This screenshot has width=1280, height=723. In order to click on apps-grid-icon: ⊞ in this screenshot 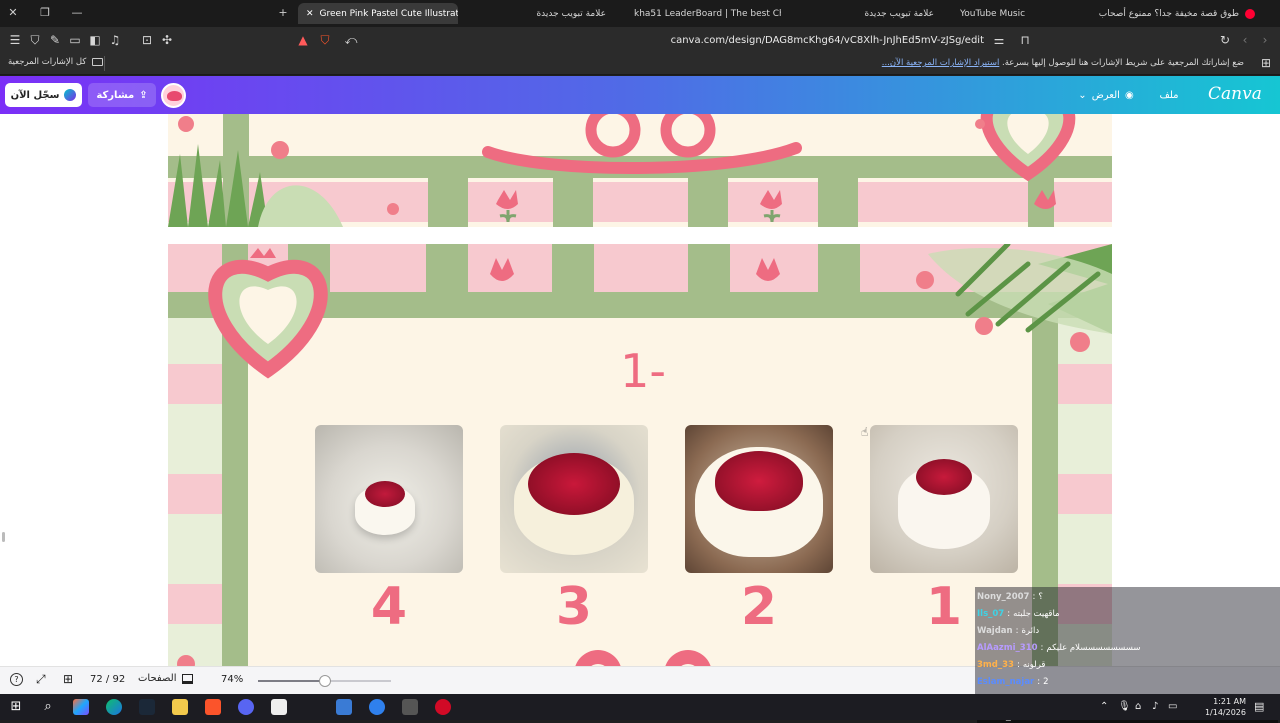, I will do `click(1266, 63)`.